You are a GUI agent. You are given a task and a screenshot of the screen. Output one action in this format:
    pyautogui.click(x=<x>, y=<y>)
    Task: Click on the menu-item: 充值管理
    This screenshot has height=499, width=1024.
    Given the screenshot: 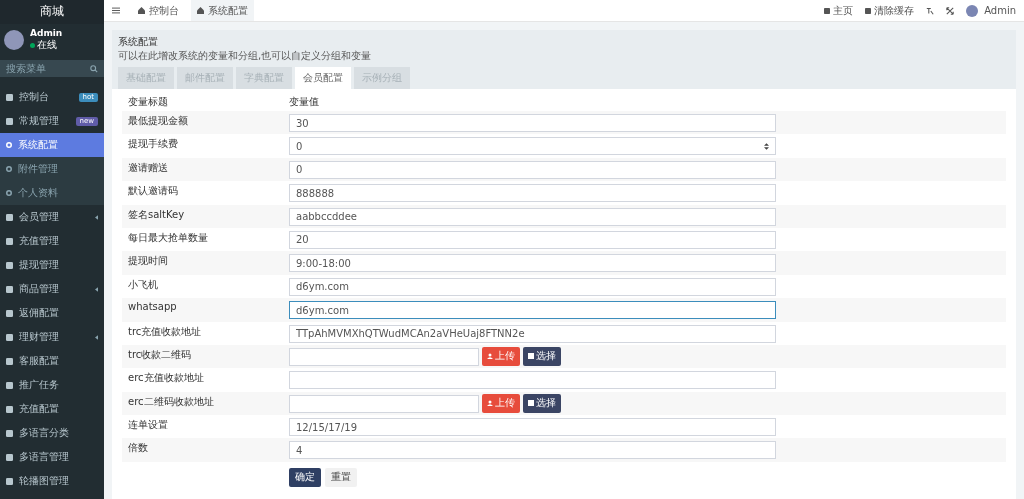 What is the action you would take?
    pyautogui.click(x=52, y=241)
    